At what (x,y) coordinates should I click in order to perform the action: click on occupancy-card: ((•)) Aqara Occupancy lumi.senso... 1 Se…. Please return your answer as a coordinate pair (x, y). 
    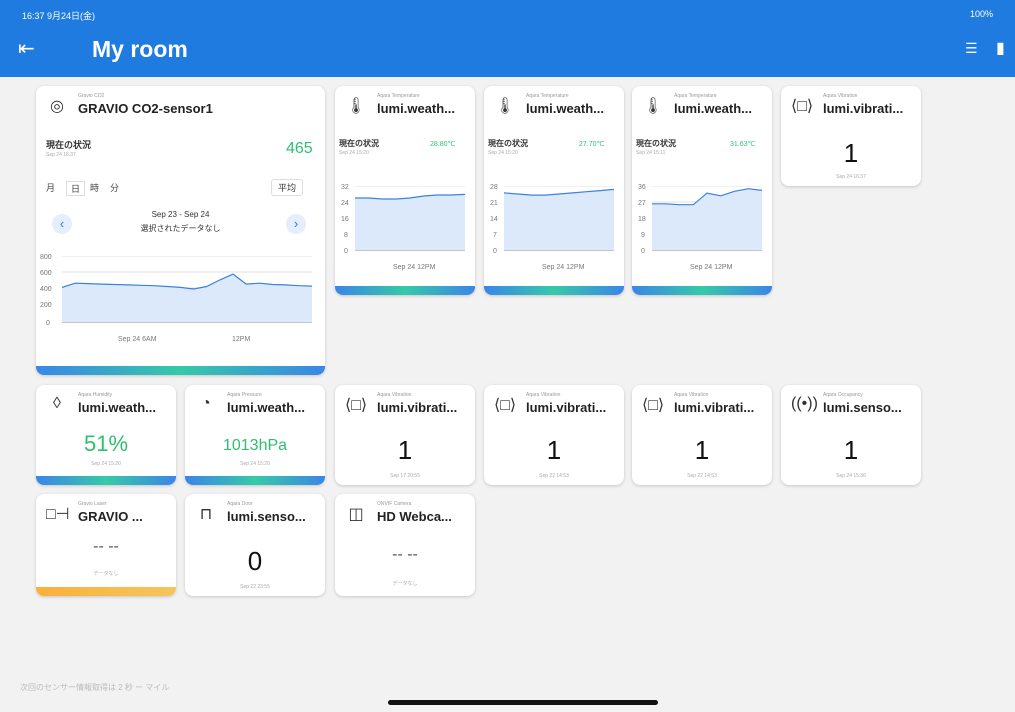
    Looking at the image, I should click on (851, 435).